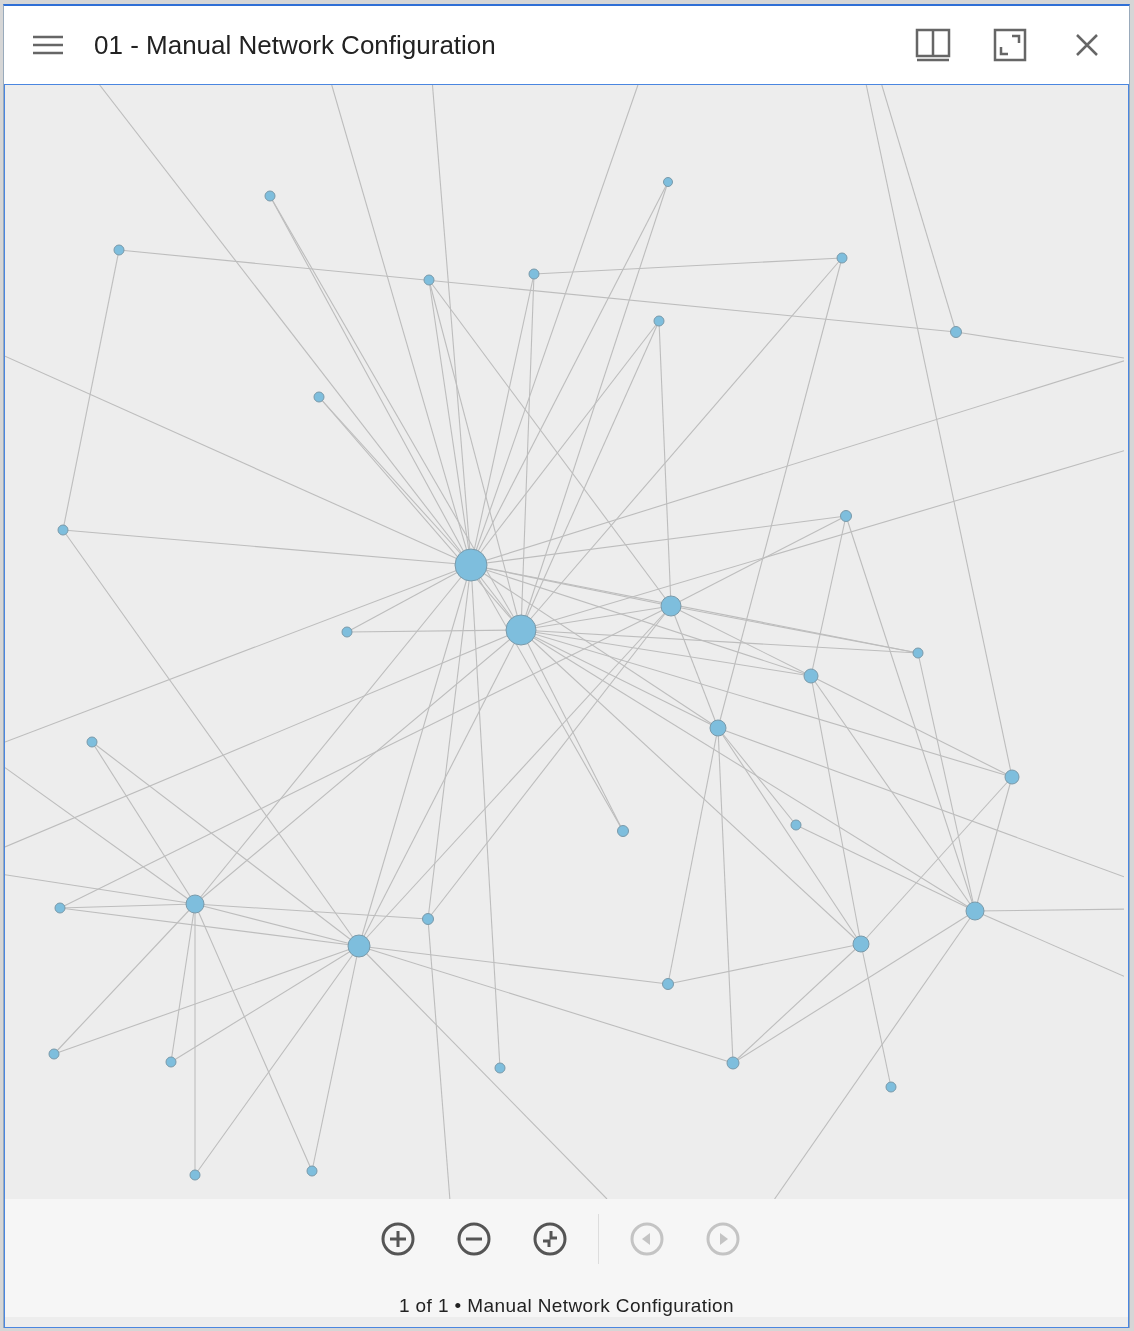 The height and width of the screenshot is (1331, 1134). What do you see at coordinates (295, 45) in the screenshot?
I see `window-title: 01 - Manual Network Configuration` at bounding box center [295, 45].